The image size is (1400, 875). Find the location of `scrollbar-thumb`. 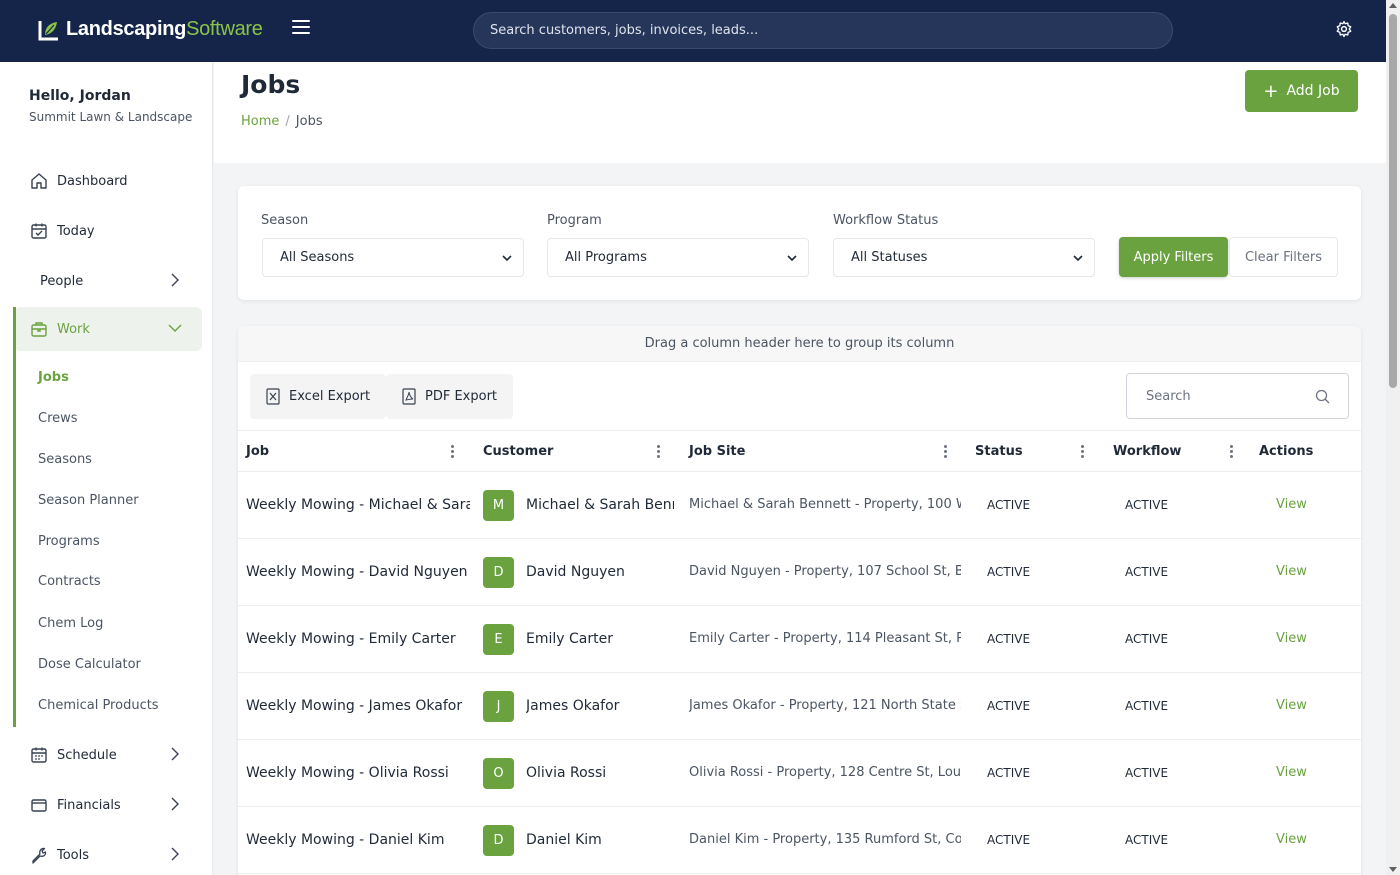

scrollbar-thumb is located at coordinates (1393, 201).